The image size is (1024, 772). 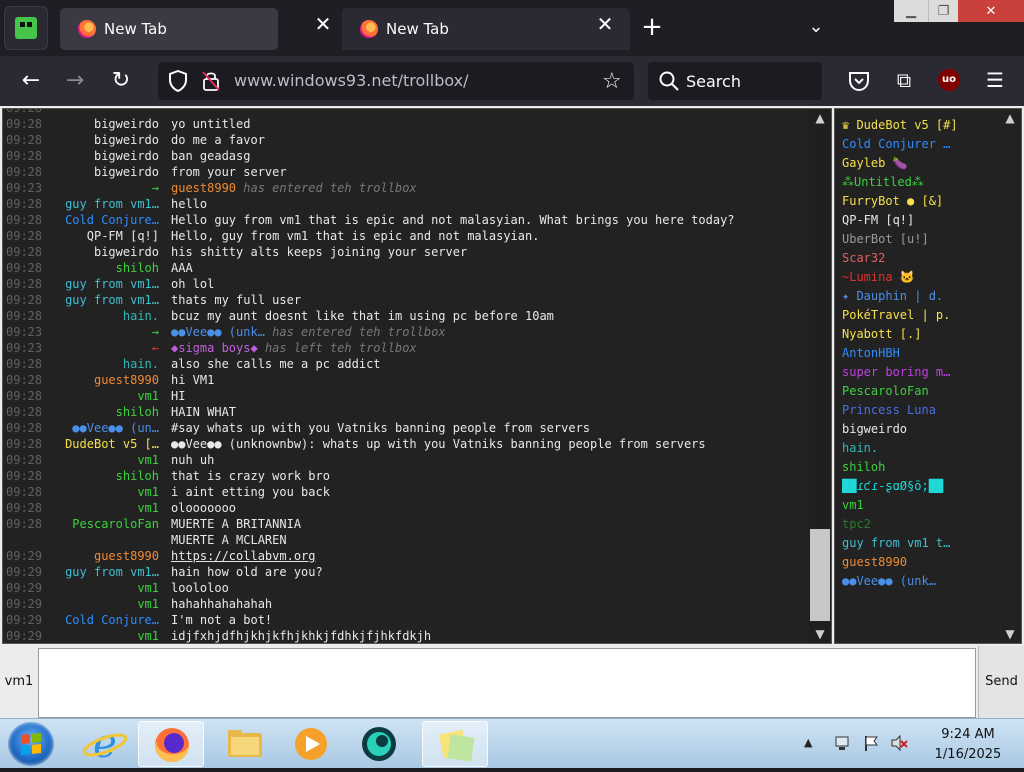 I want to click on shield-icon, so click(x=178, y=81).